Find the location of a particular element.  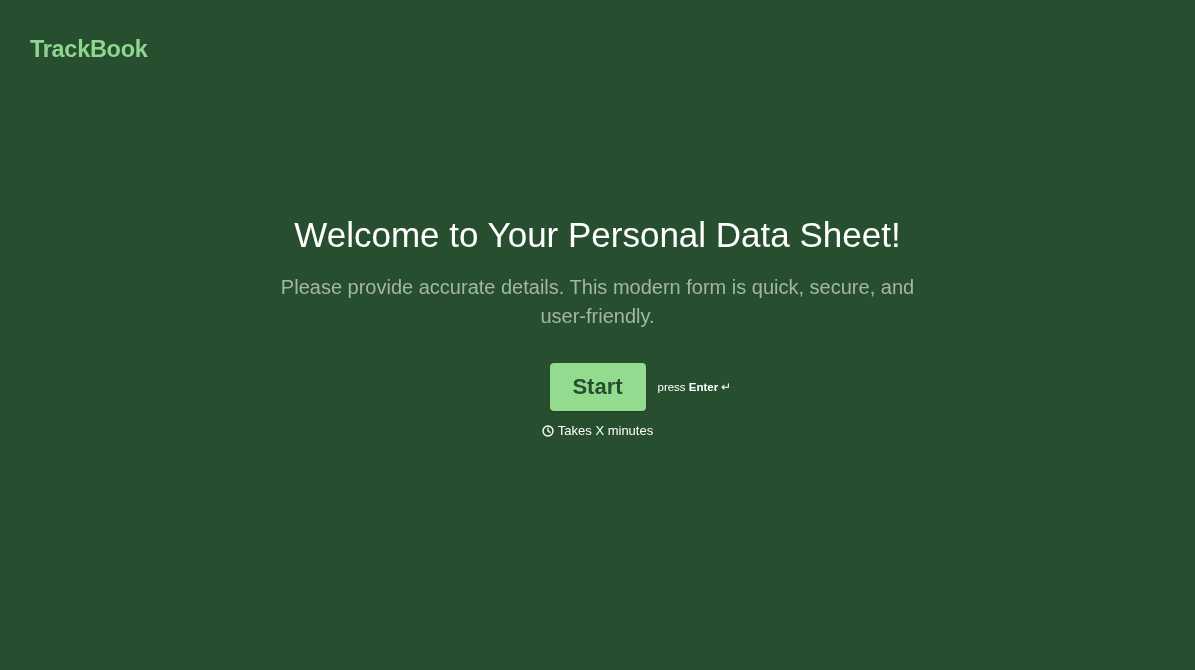

keyboard-hint: press Enter ↵ is located at coordinates (694, 387).